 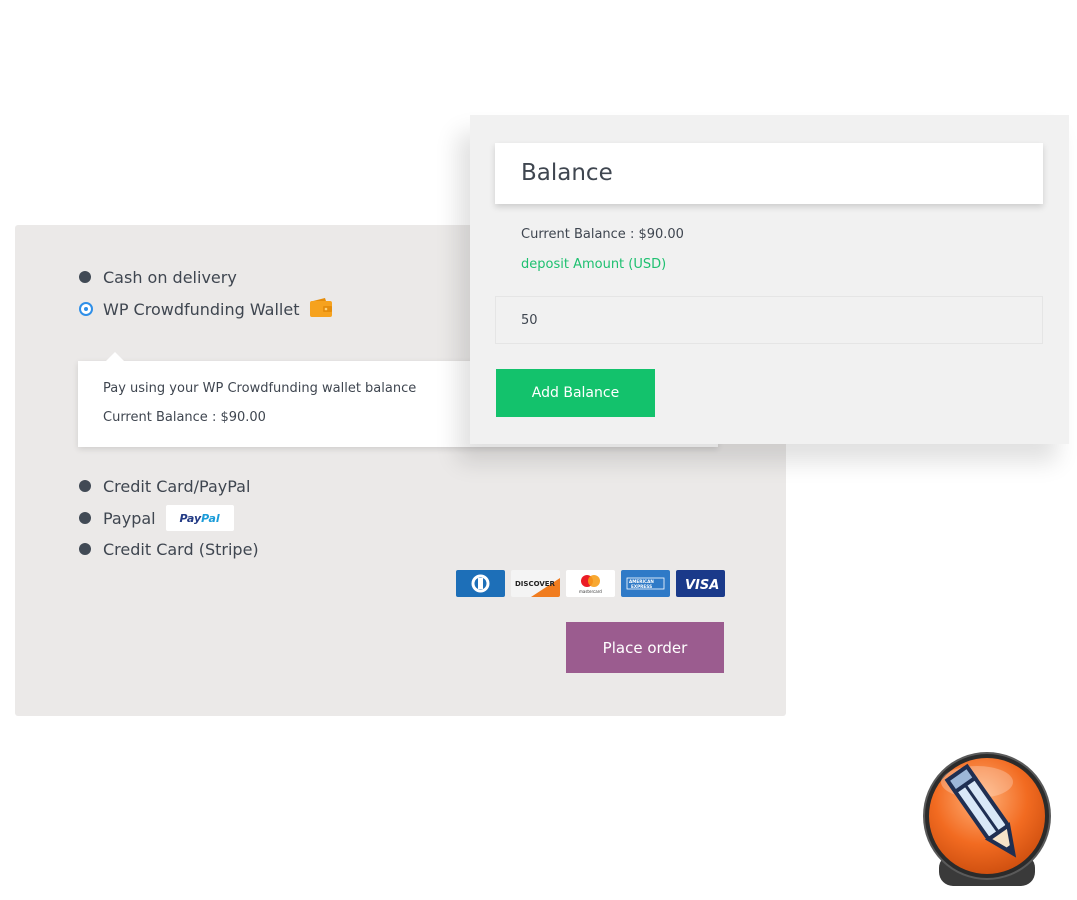 What do you see at coordinates (769, 173) in the screenshot?
I see `balance-header: Balance` at bounding box center [769, 173].